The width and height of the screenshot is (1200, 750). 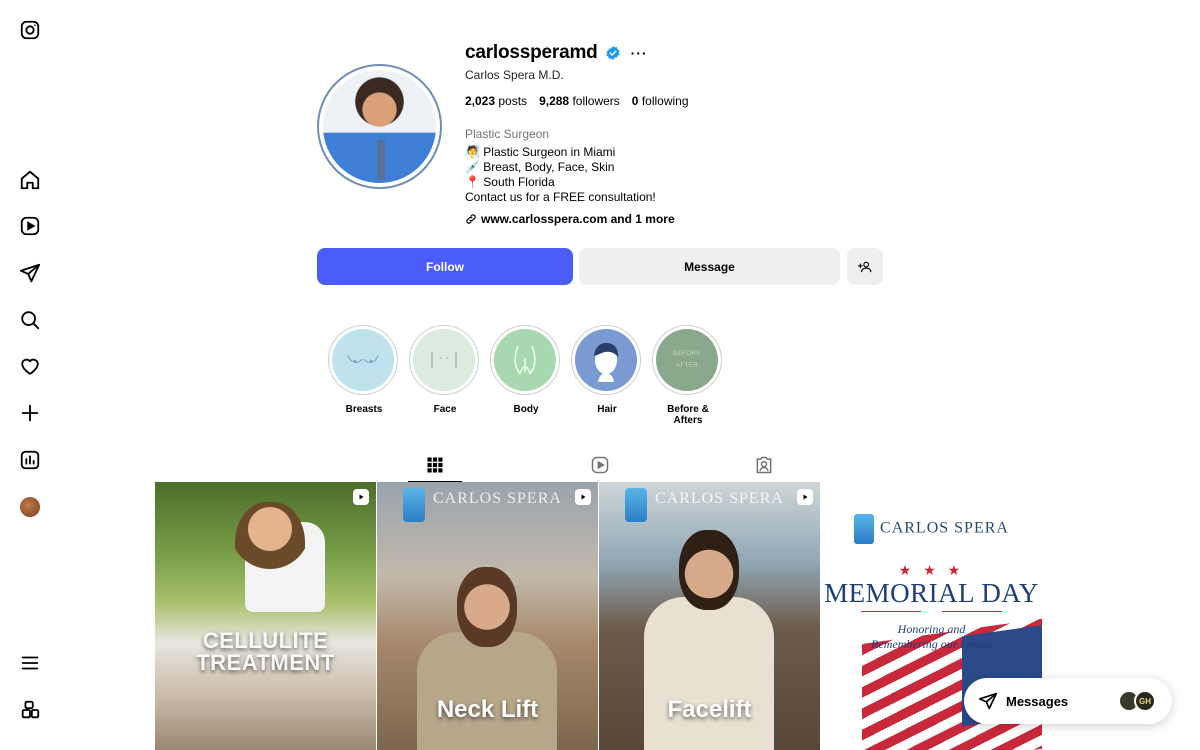 I want to click on instagram-logo-icon, so click(x=30, y=30).